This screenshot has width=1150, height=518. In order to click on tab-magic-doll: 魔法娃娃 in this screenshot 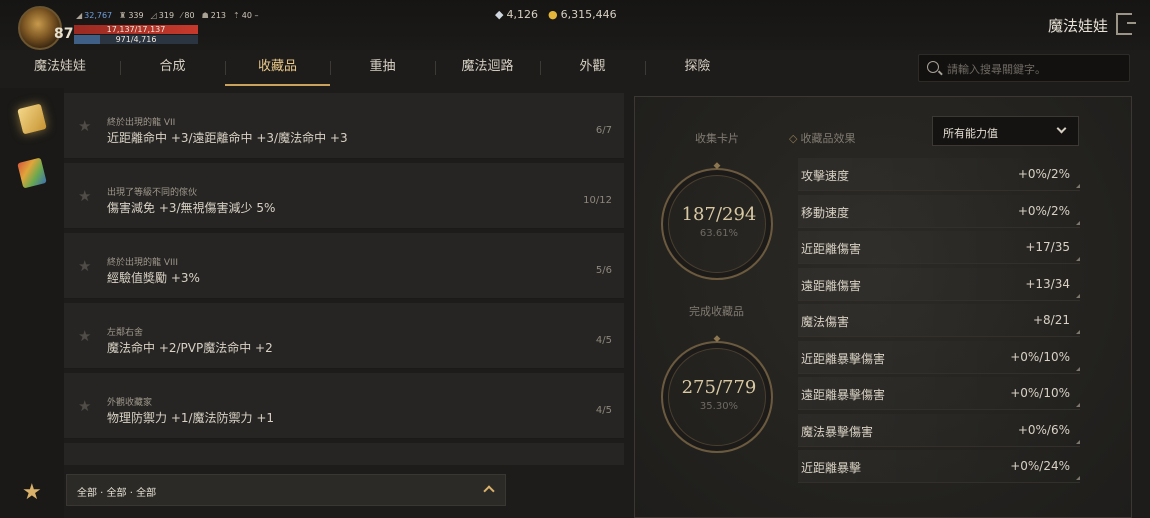, I will do `click(60, 68)`.